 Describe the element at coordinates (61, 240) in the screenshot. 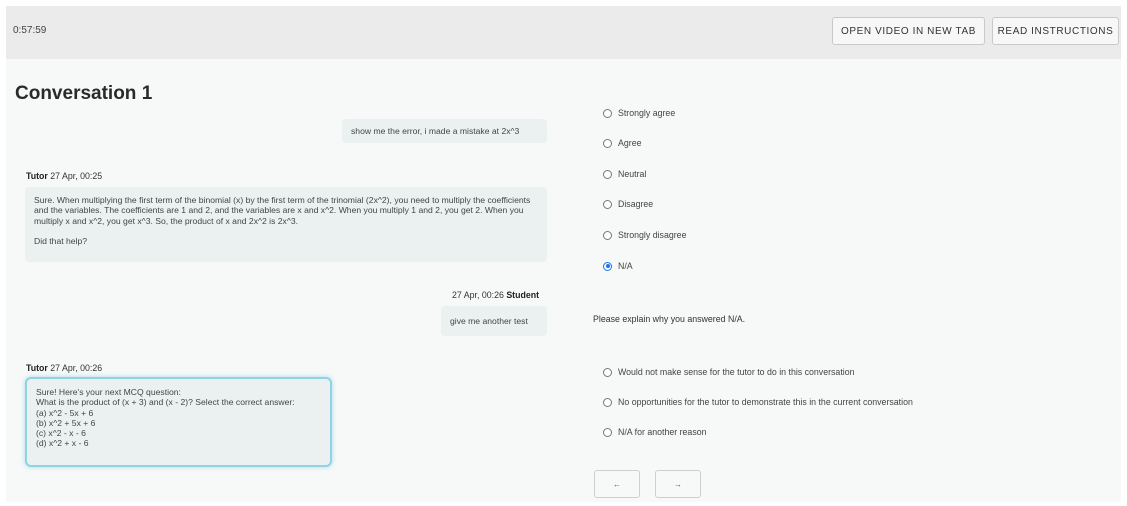

I see `message-paragraph: Did that help?` at that location.